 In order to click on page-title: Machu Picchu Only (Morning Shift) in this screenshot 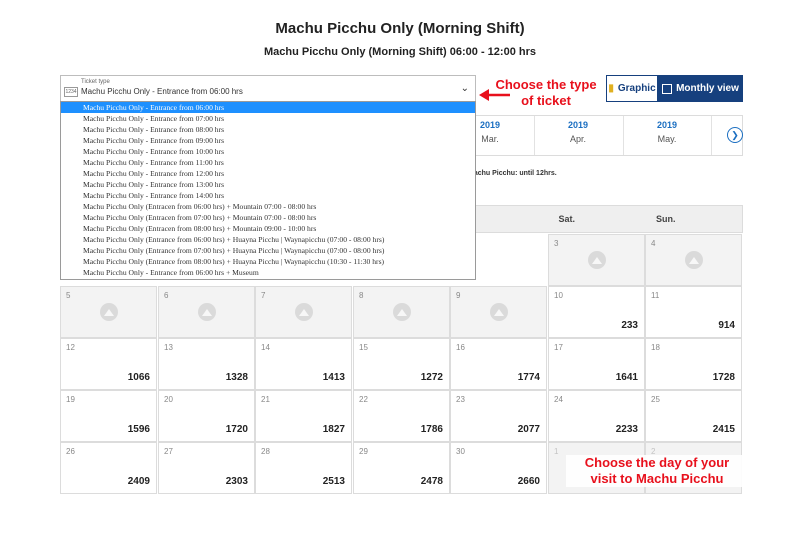, I will do `click(400, 28)`.